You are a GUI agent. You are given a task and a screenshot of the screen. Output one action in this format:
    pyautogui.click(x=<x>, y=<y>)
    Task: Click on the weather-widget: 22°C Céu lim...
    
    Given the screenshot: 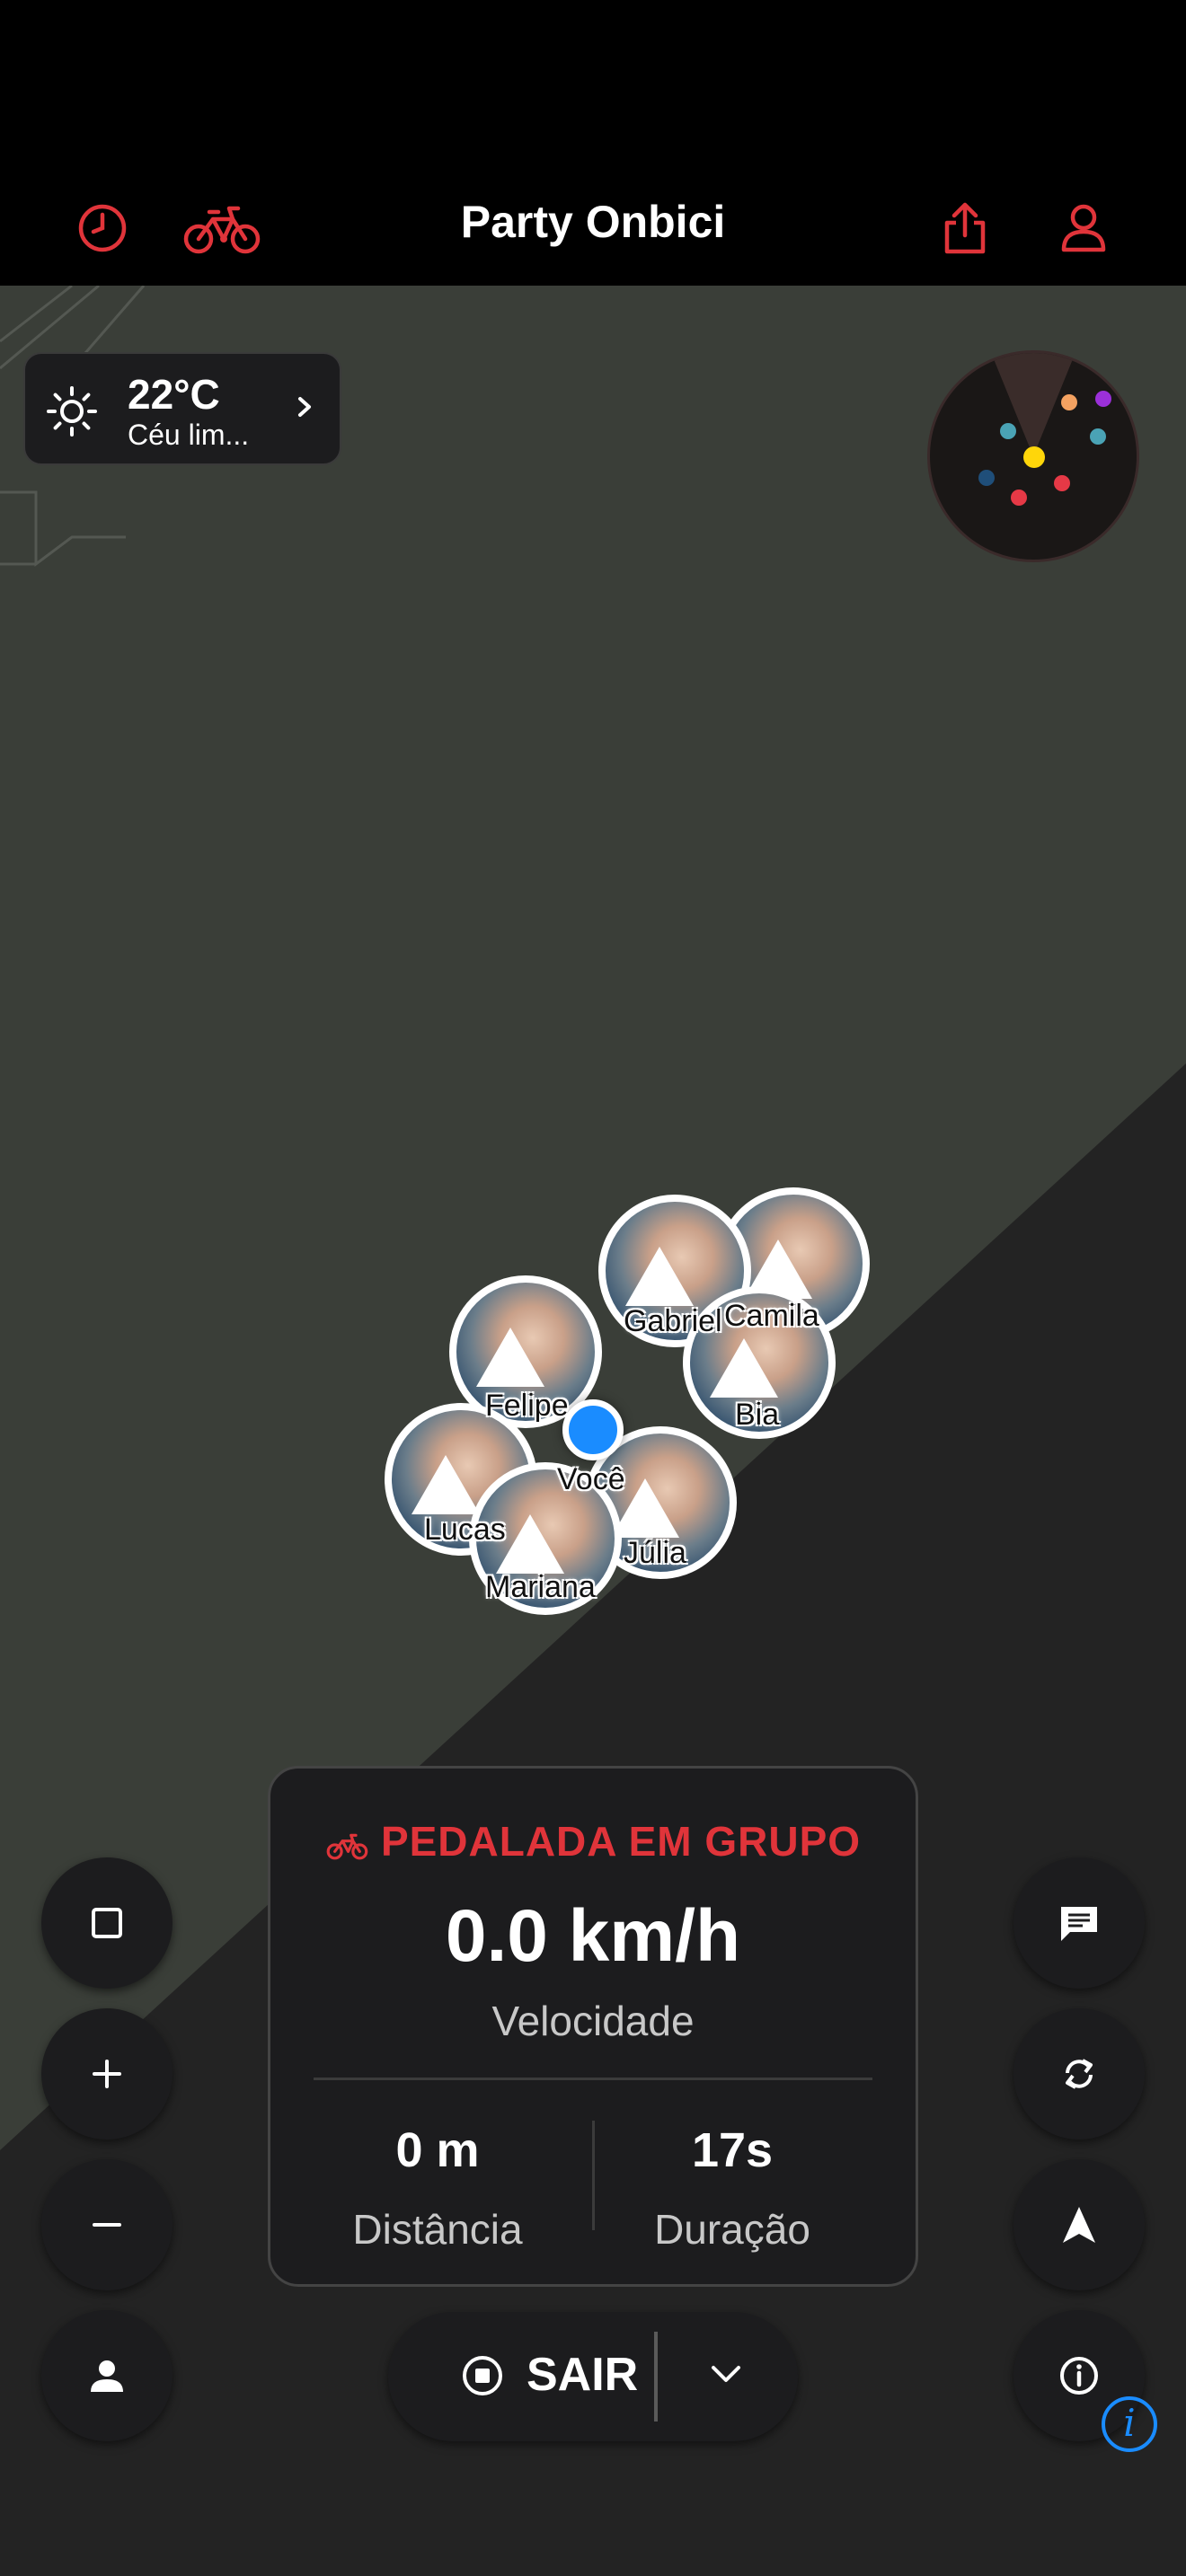 What is the action you would take?
    pyautogui.click(x=182, y=408)
    